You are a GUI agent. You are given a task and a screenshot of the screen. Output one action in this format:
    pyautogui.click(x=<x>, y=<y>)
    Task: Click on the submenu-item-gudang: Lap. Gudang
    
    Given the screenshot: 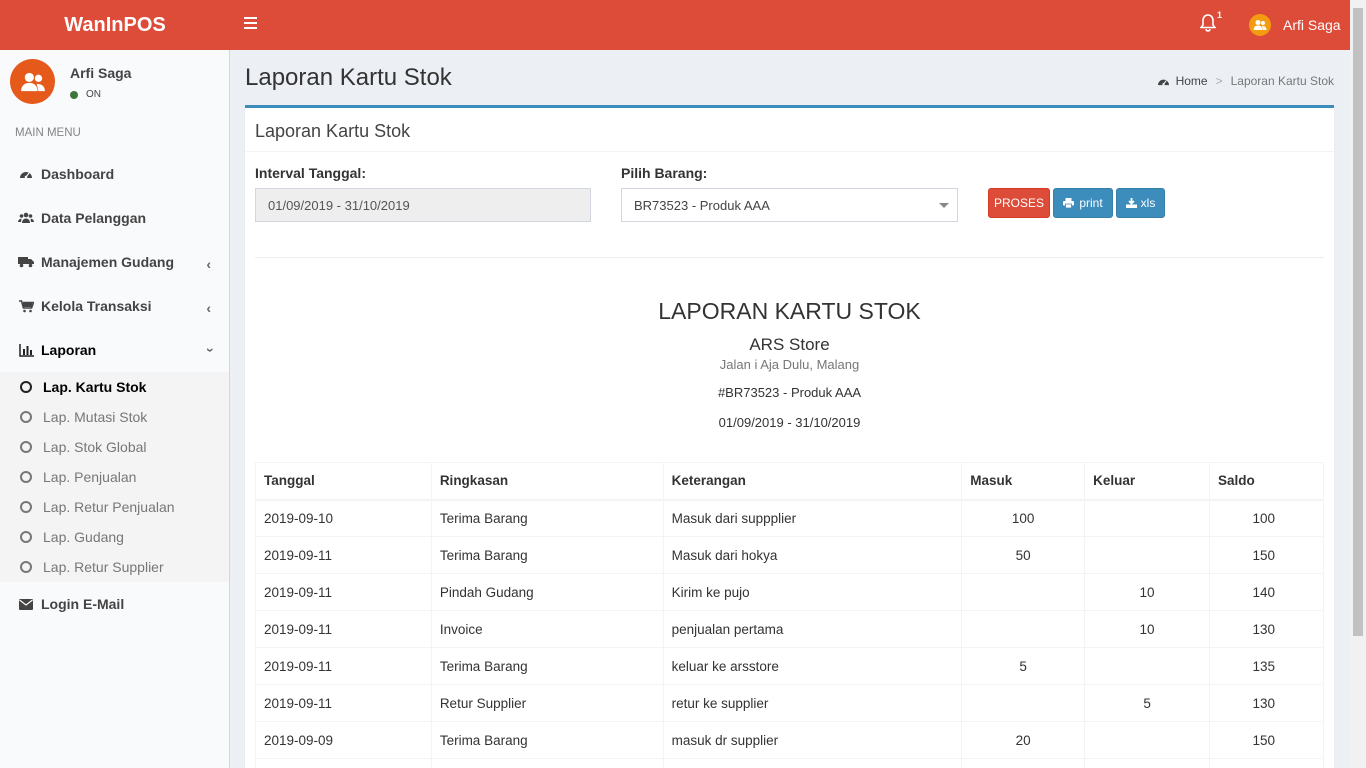 What is the action you would take?
    pyautogui.click(x=114, y=537)
    